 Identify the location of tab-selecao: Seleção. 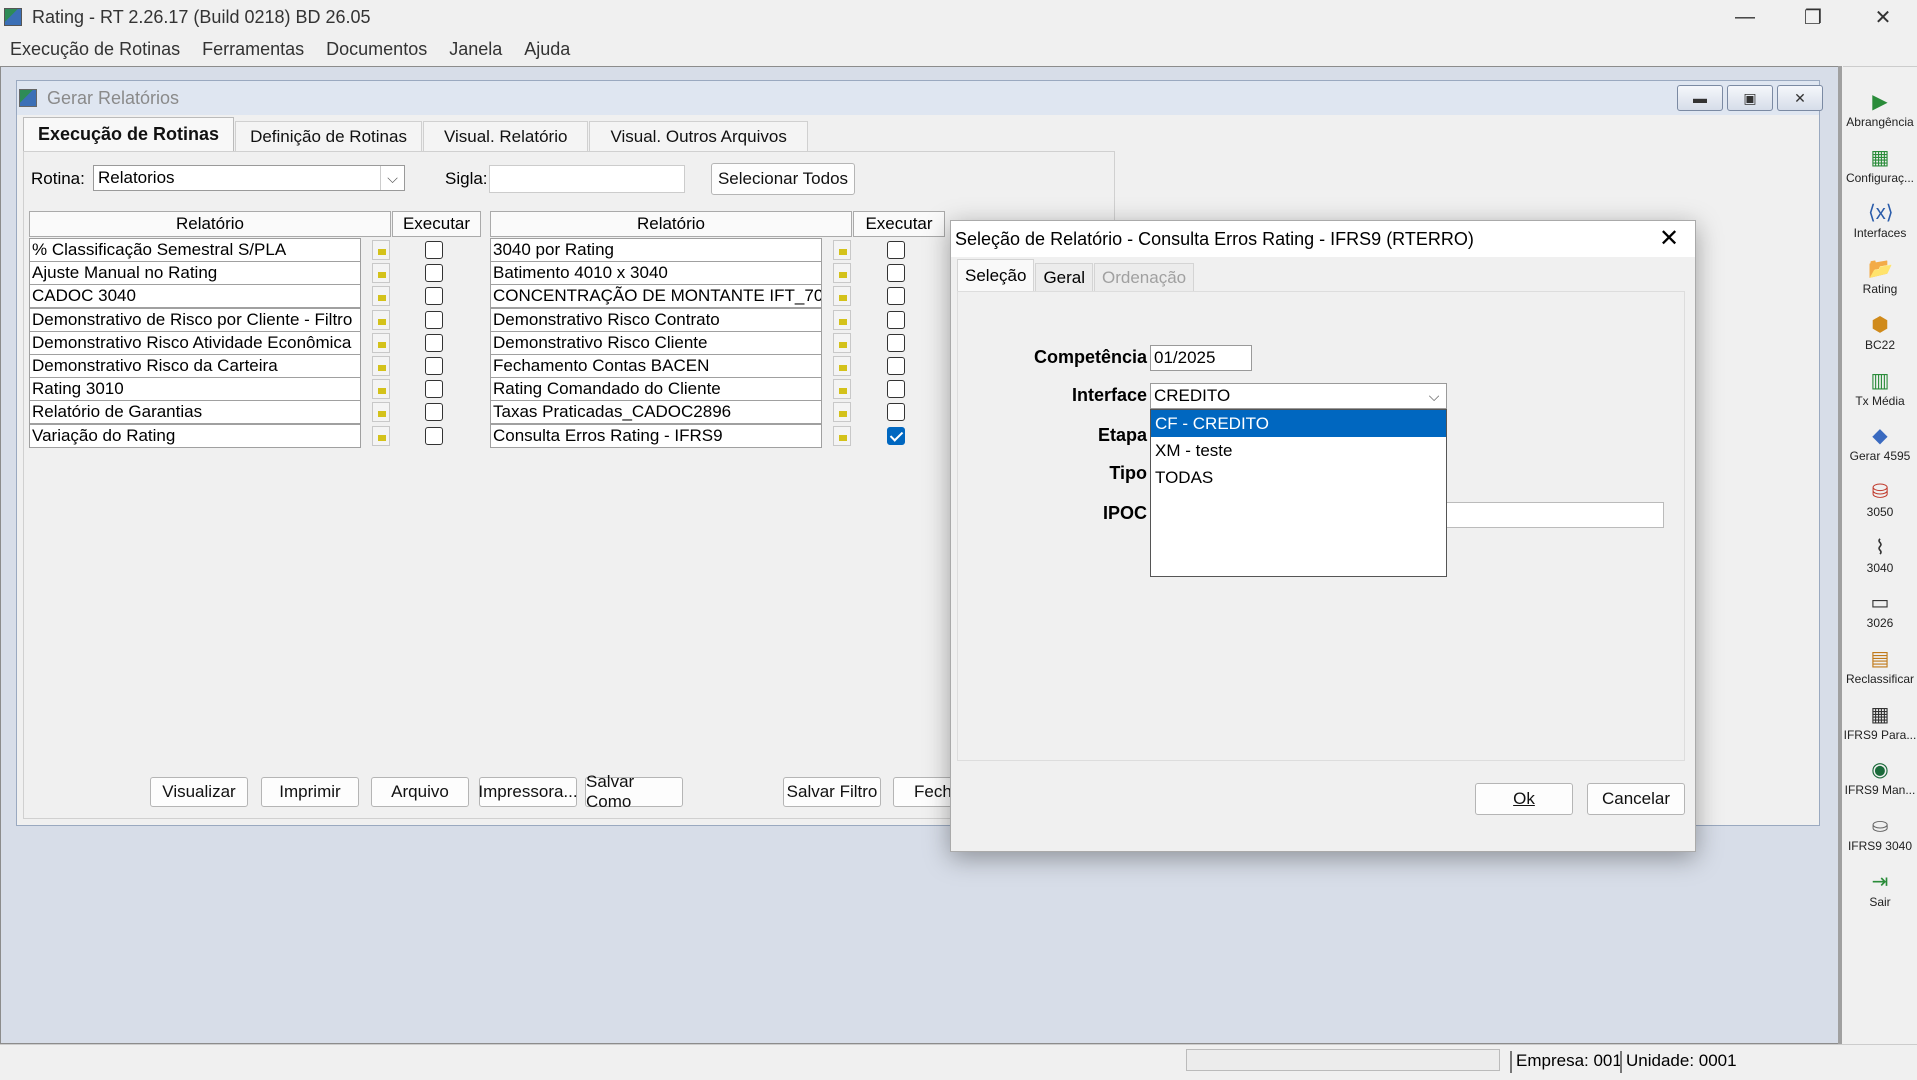
(996, 275).